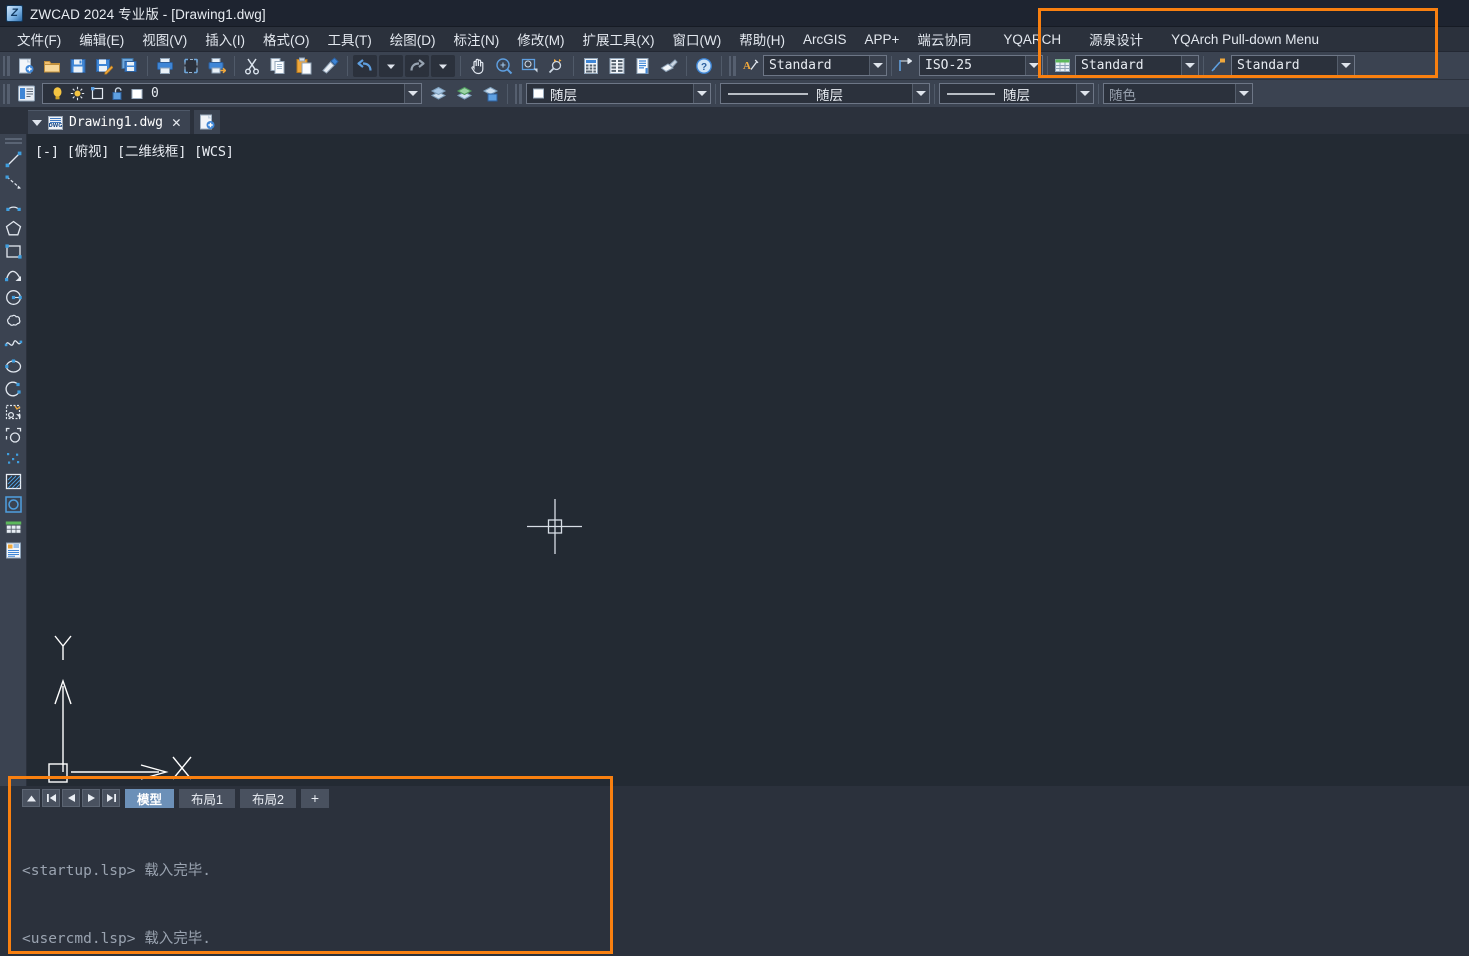 This screenshot has width=1469, height=956. I want to click on gradient-tool, so click(13, 504).